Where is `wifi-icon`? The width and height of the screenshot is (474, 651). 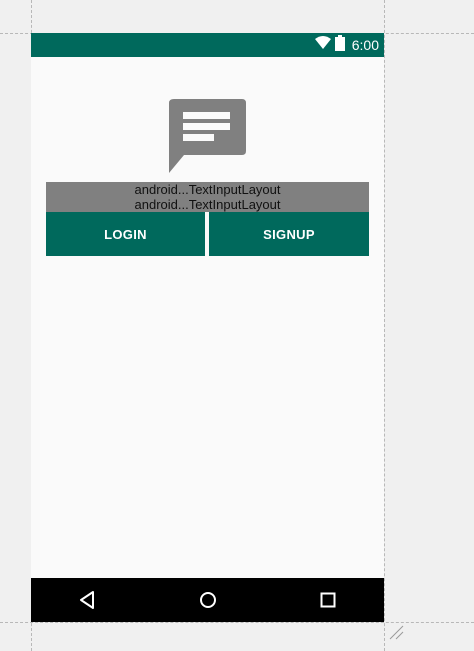
wifi-icon is located at coordinates (322, 45).